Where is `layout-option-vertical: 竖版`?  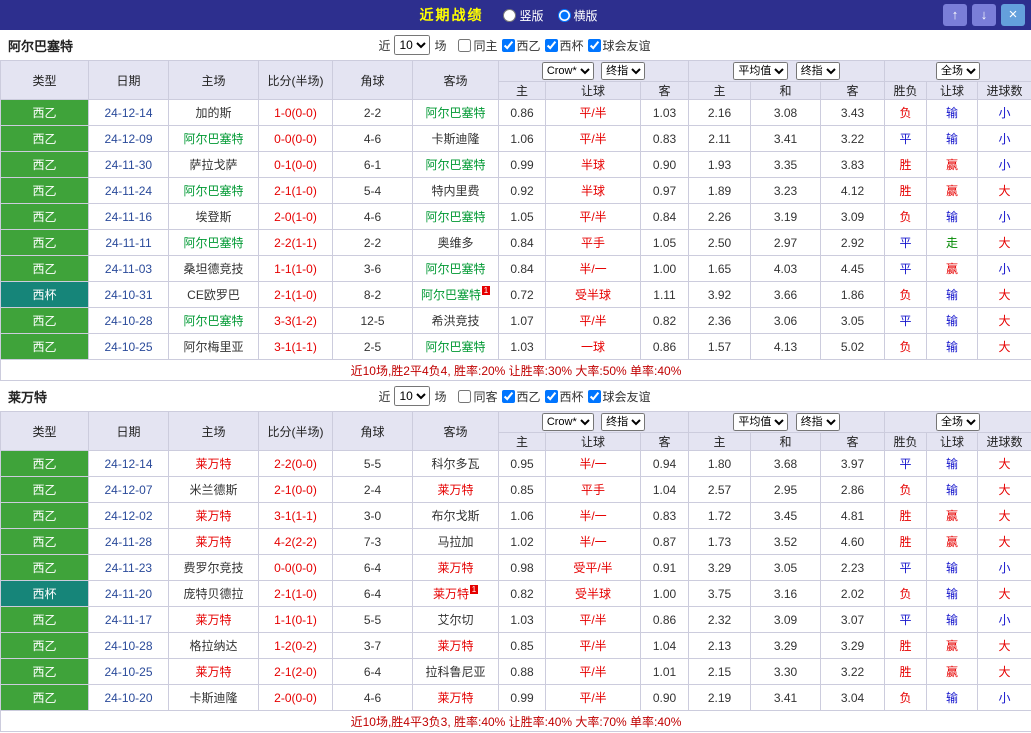 layout-option-vertical: 竖版 is located at coordinates (523, 15).